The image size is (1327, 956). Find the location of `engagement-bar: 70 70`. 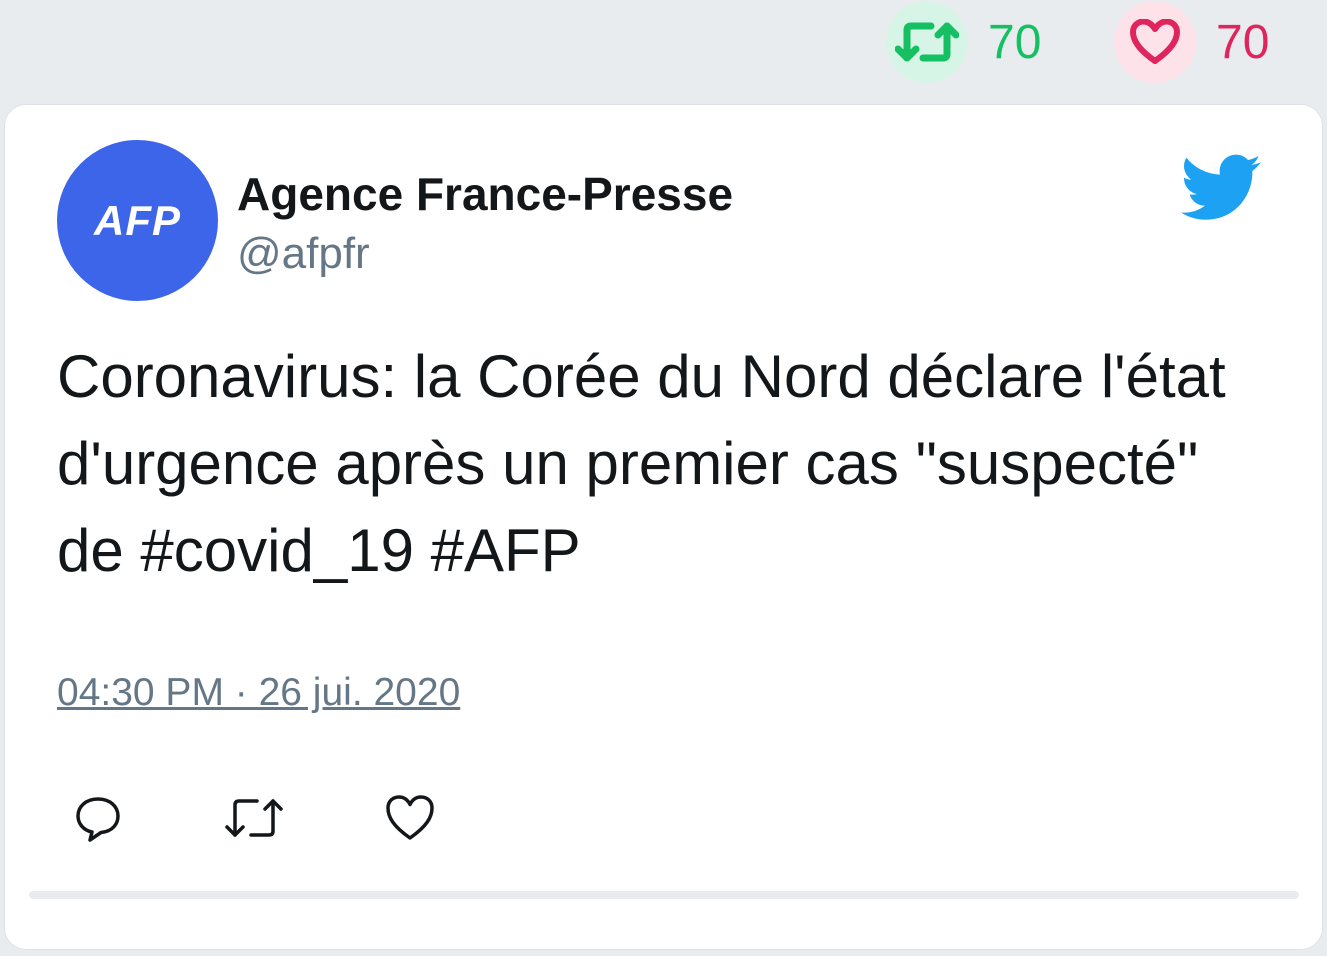

engagement-bar: 70 70 is located at coordinates (663, 50).